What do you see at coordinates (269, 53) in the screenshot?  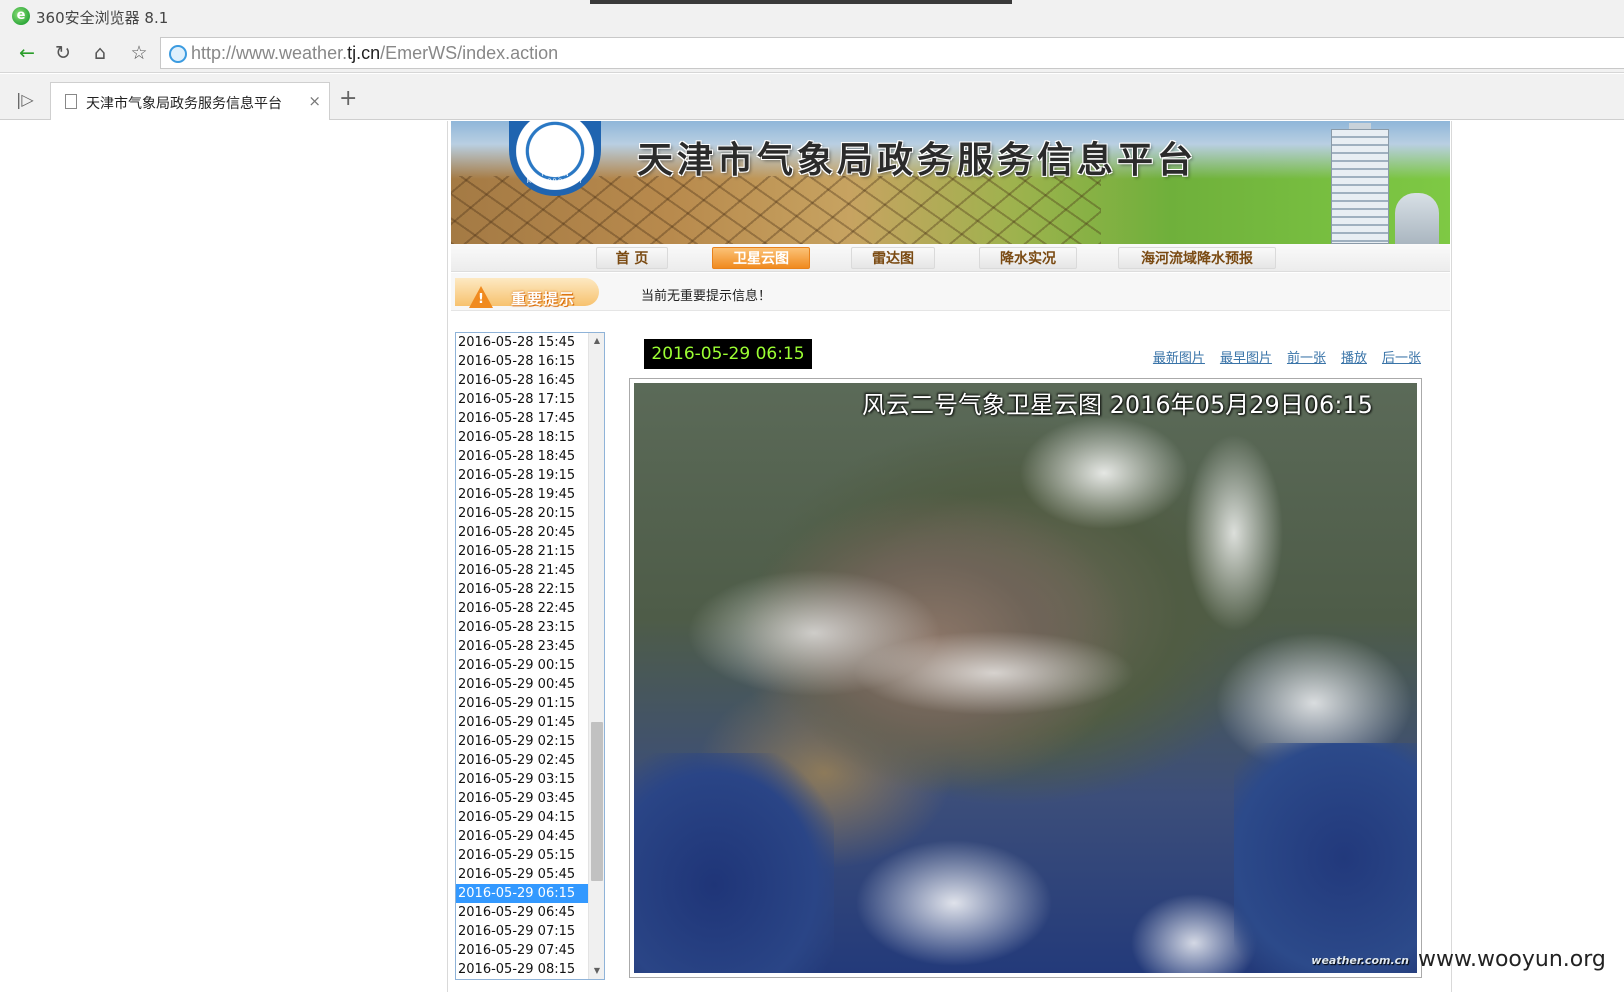 I see `url-prefix: http://www.weather.` at bounding box center [269, 53].